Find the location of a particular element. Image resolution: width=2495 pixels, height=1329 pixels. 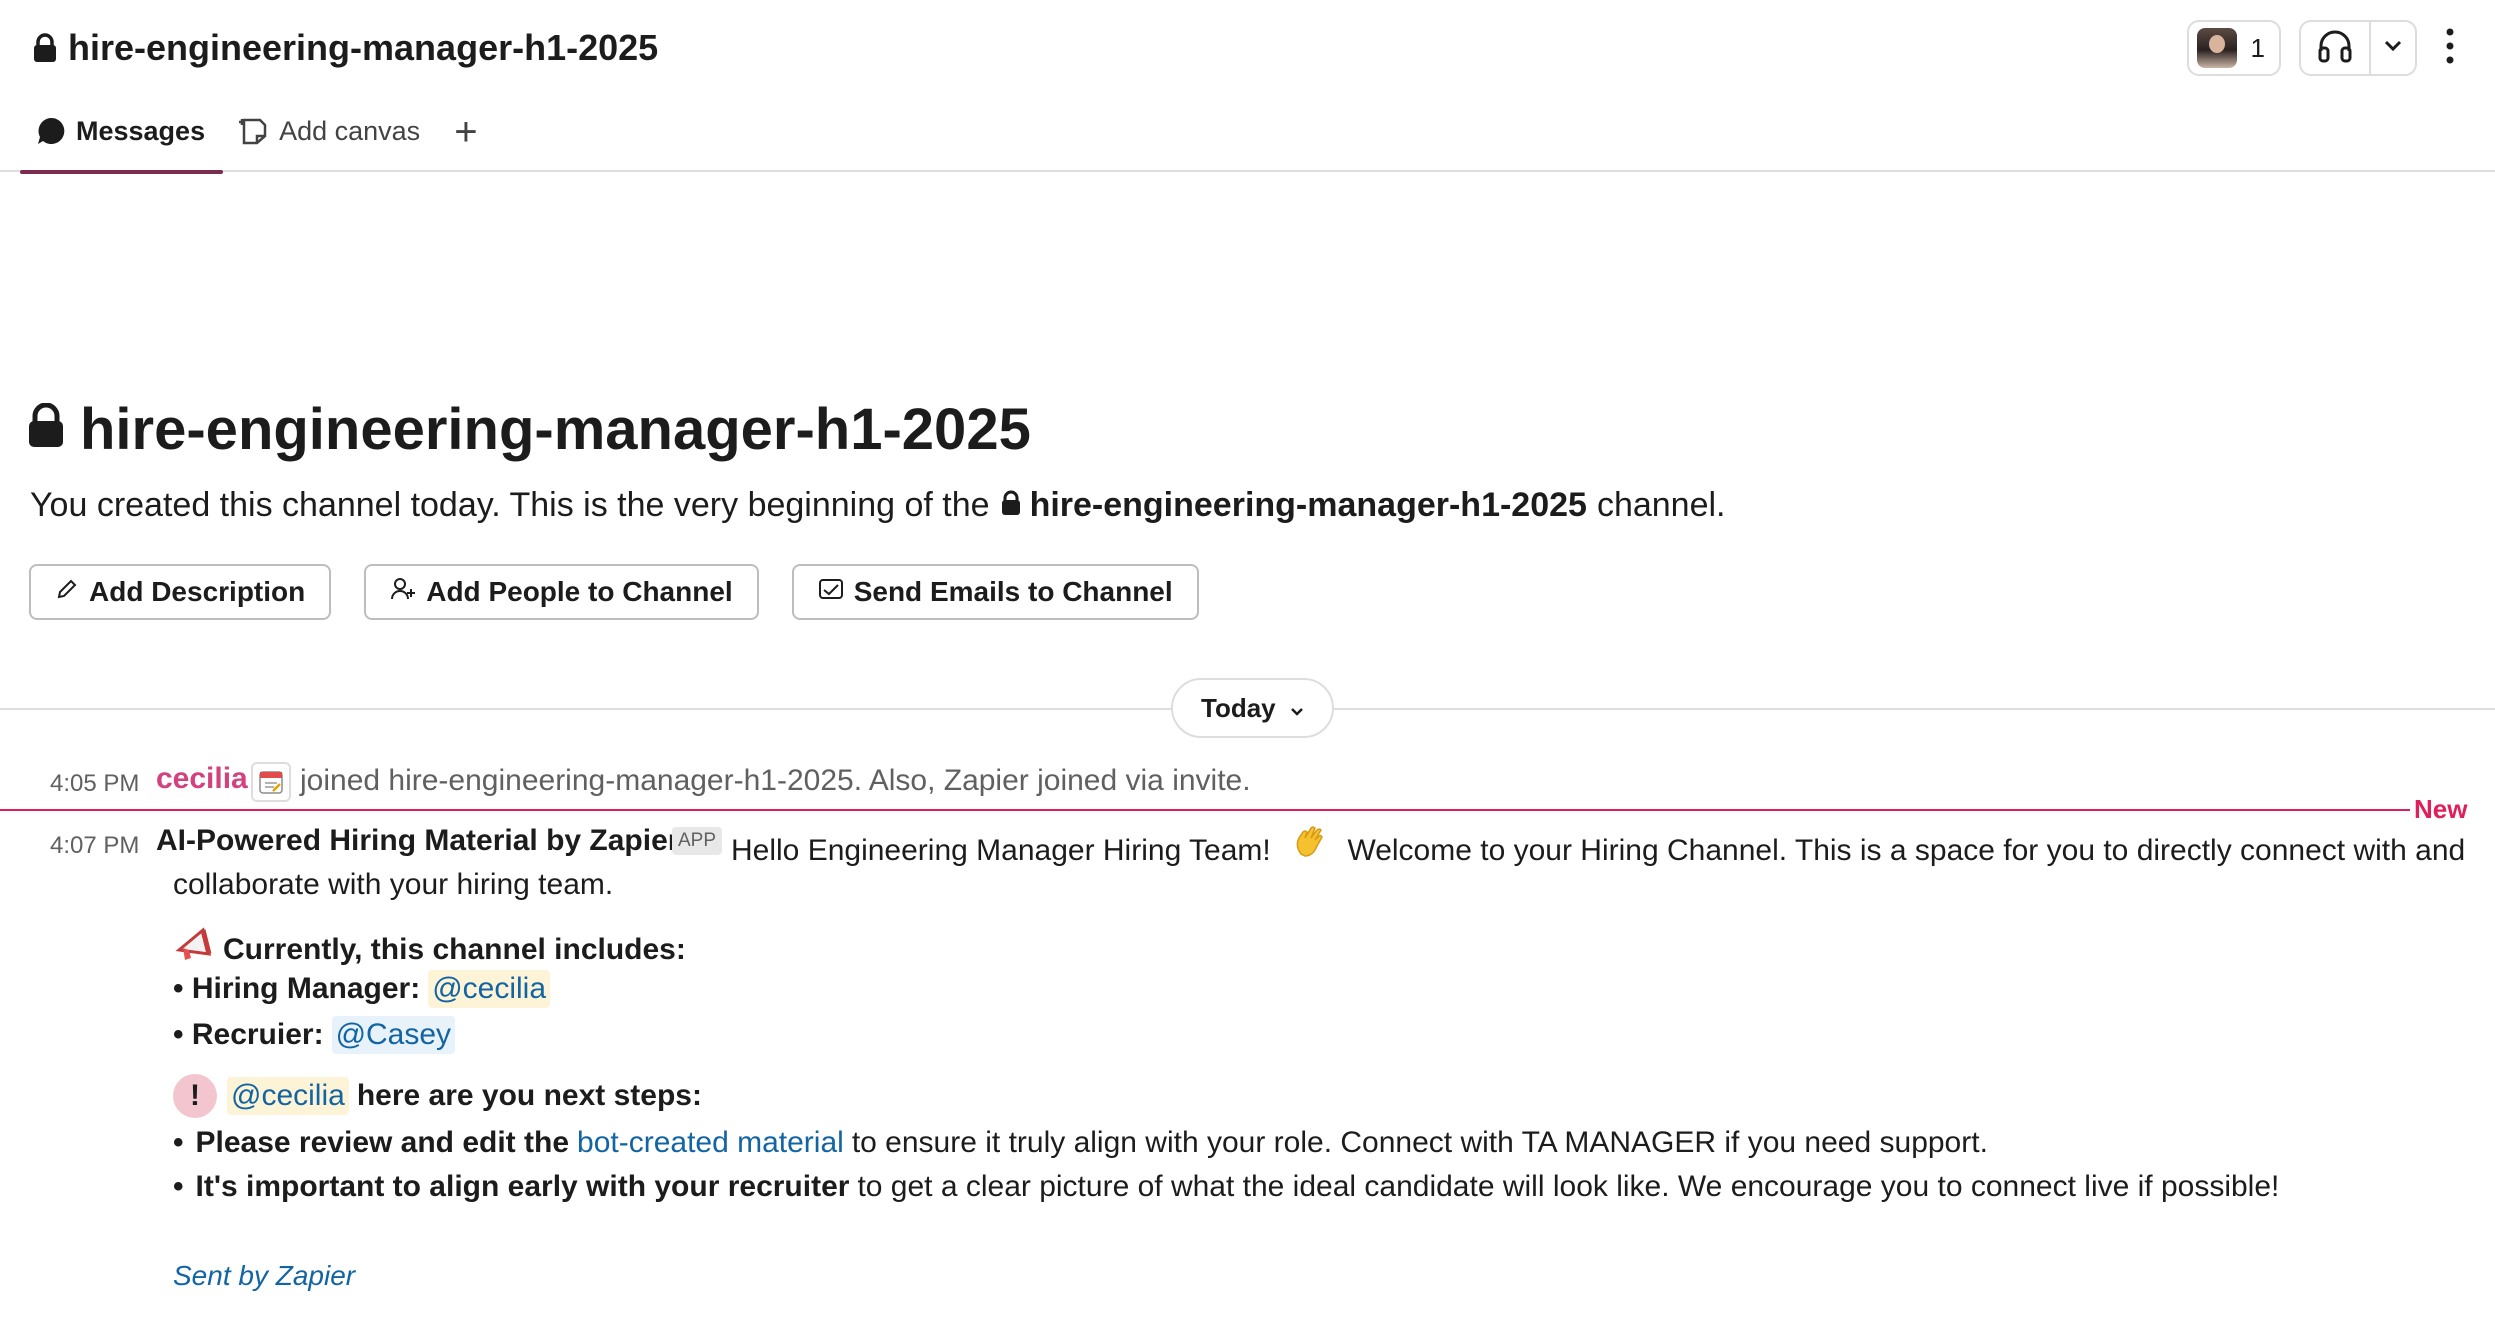

channel-title: hire-engineering-manager-h1-2025 is located at coordinates (345, 48).